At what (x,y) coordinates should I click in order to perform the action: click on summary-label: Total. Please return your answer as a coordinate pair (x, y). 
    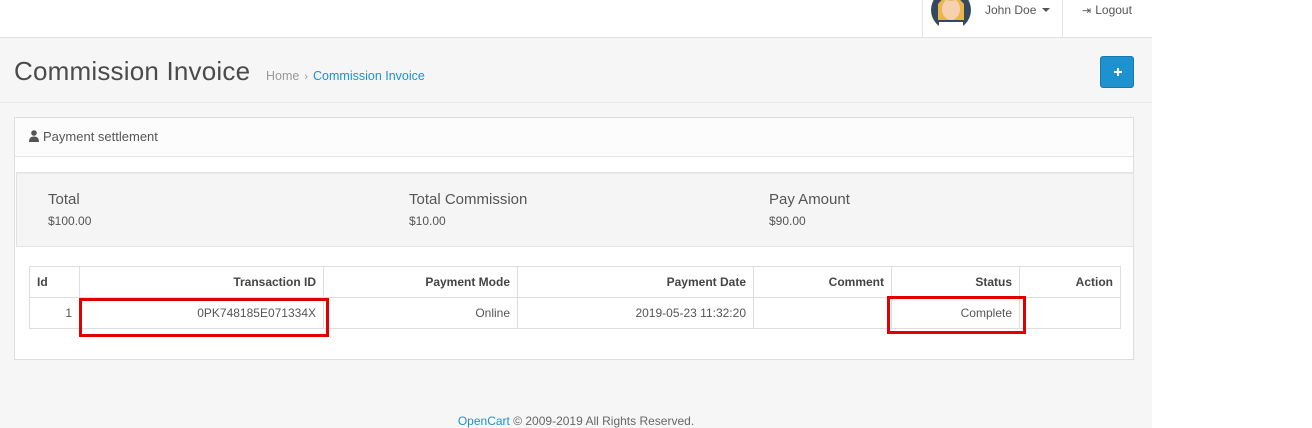
    Looking at the image, I should click on (64, 199).